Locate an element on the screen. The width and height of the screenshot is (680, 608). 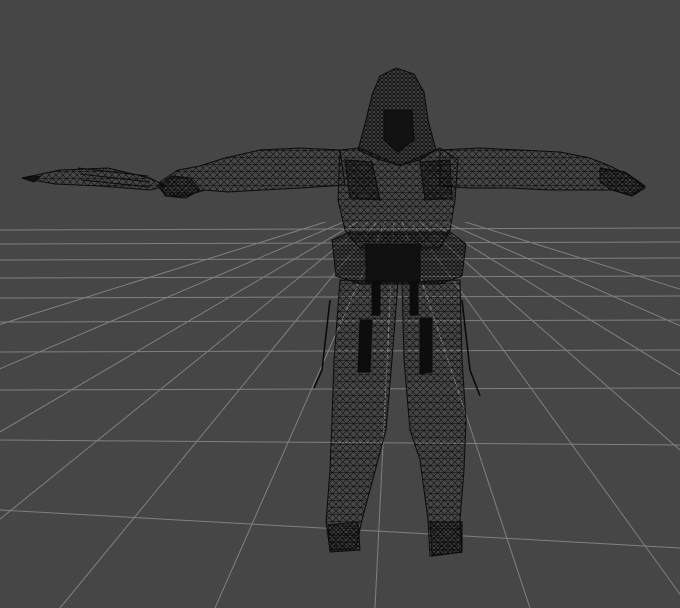
legs-mesh is located at coordinates (396, 418).